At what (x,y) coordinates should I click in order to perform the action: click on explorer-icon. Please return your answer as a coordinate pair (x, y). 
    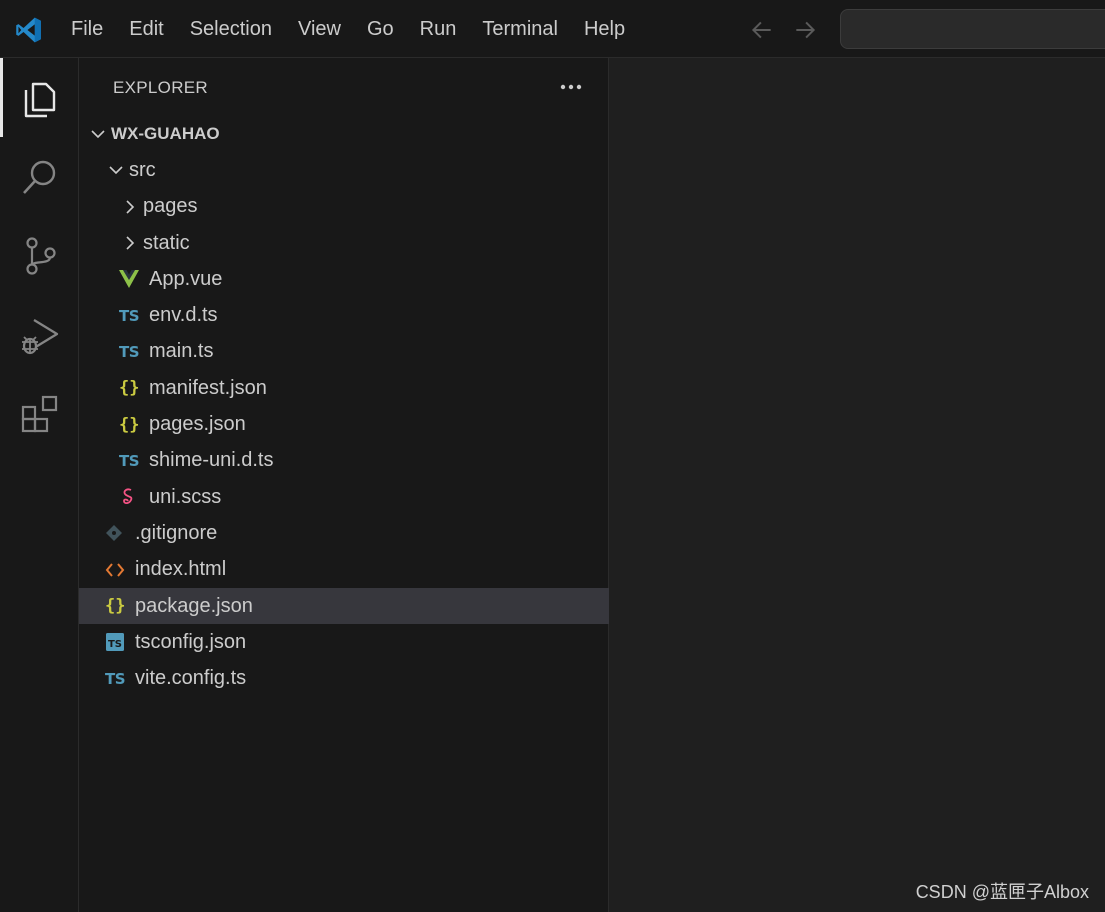
    Looking at the image, I should click on (39, 99).